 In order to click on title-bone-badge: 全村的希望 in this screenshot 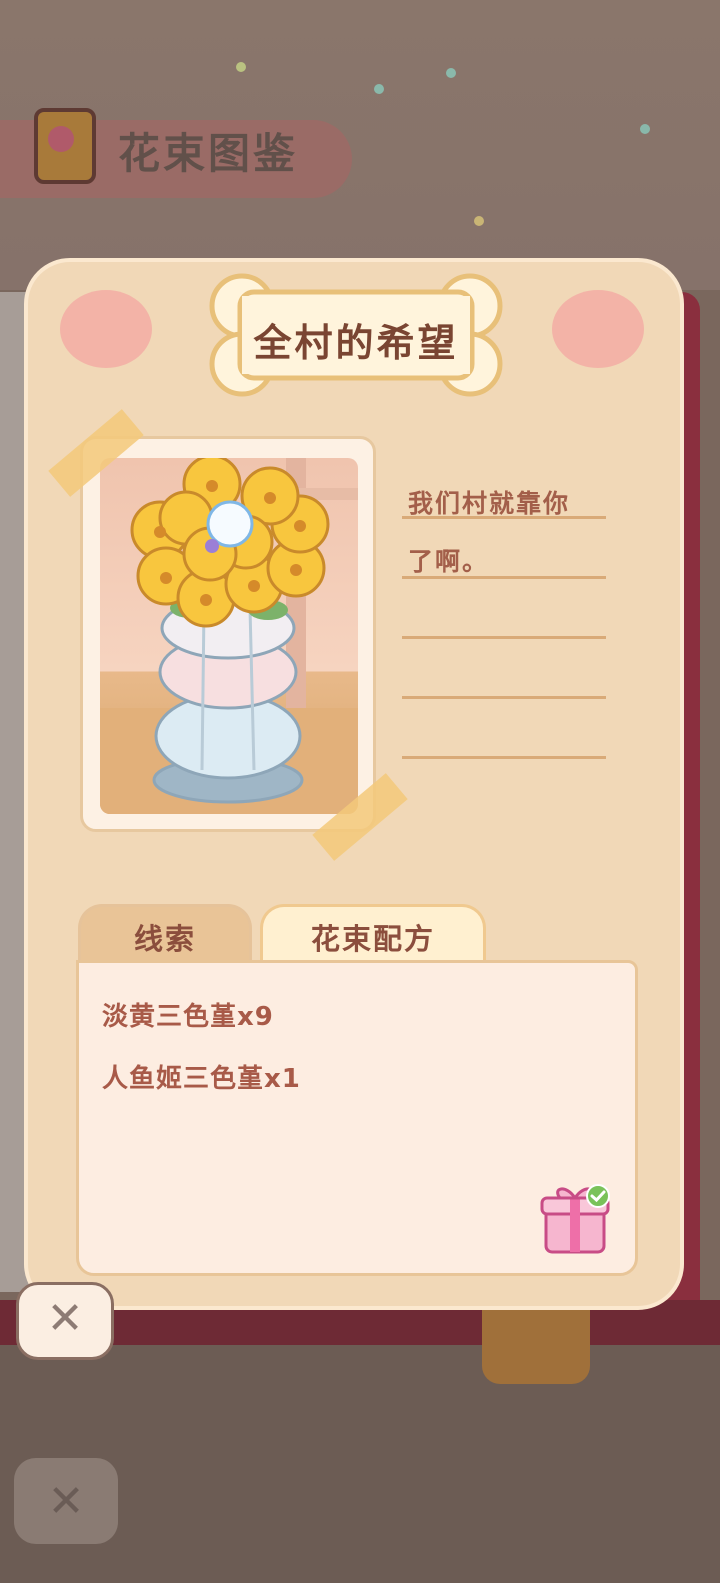, I will do `click(356, 335)`.